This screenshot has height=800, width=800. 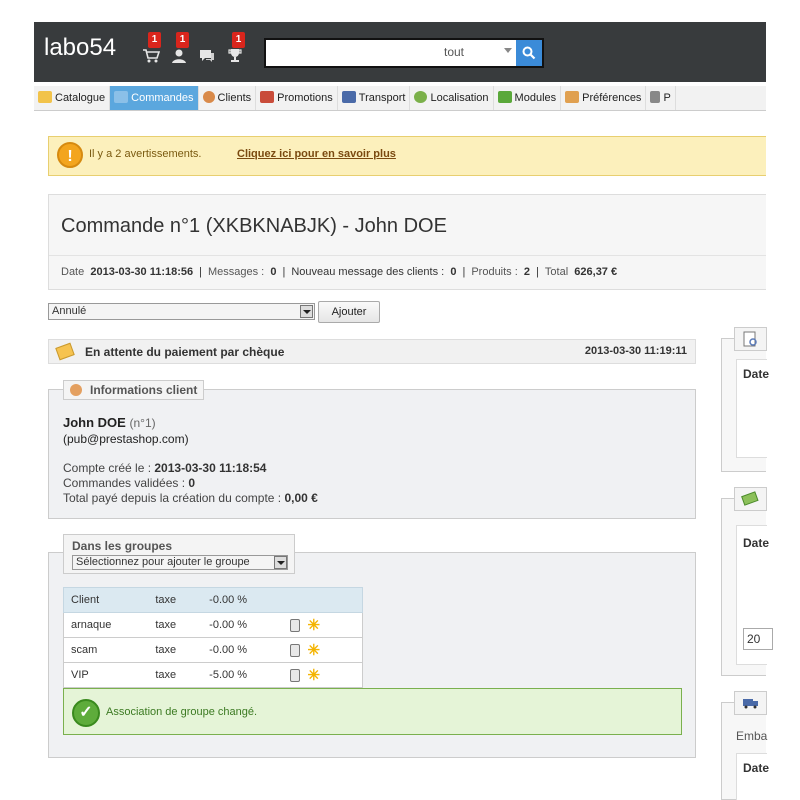 I want to click on search-icon, so click(x=529, y=53).